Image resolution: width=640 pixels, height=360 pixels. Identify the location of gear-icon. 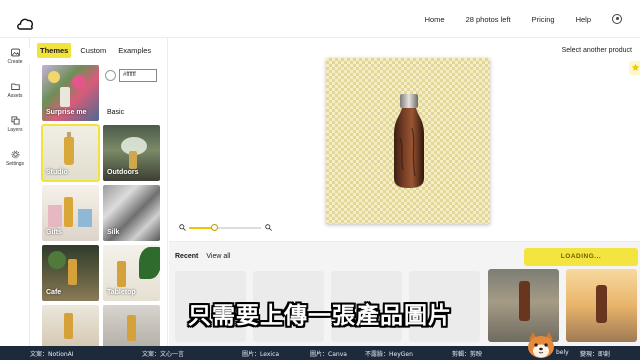
(15, 154).